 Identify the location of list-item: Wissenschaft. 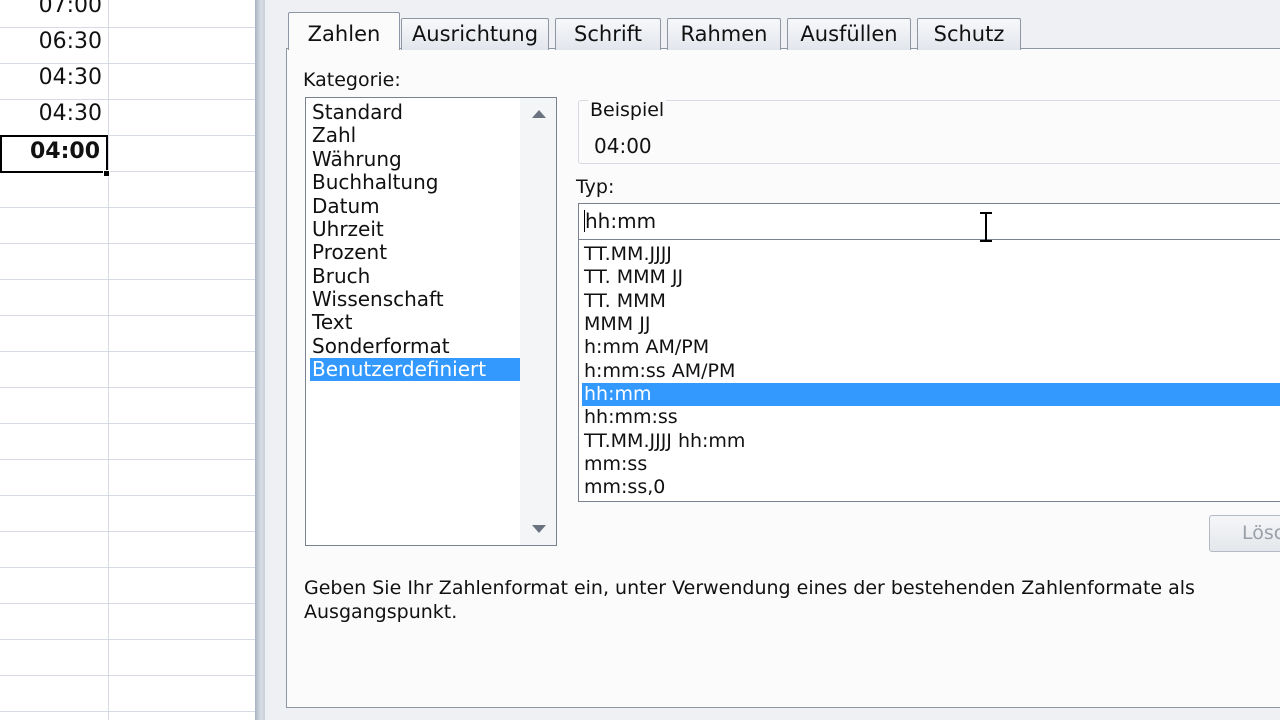
(415, 299).